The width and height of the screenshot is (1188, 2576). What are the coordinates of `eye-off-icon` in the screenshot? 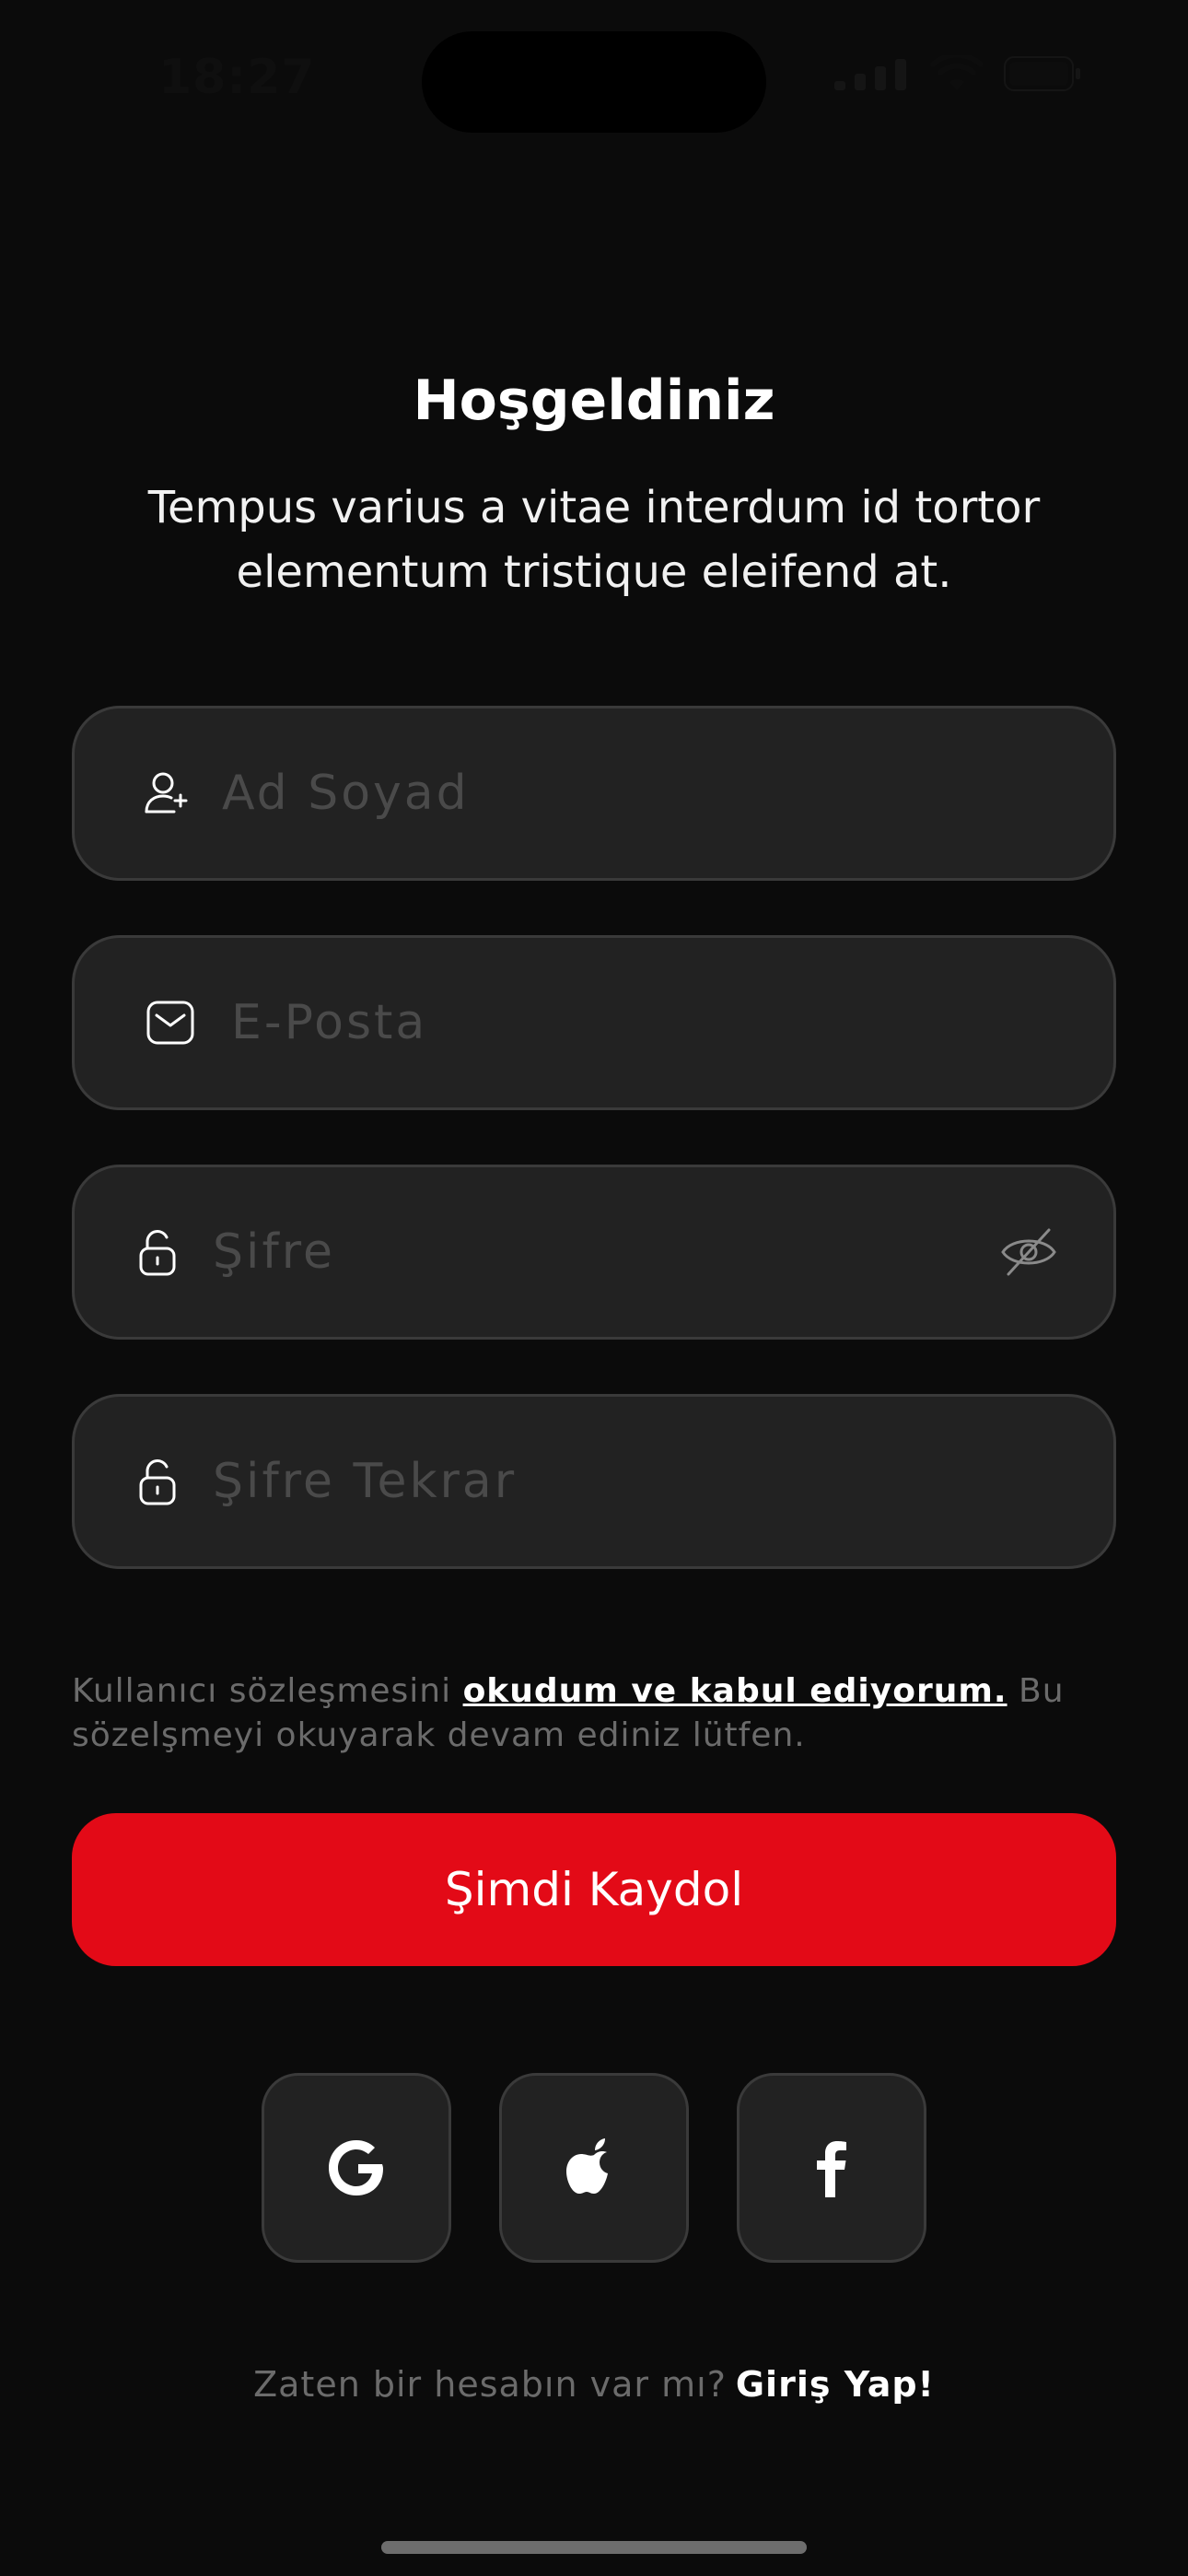 It's located at (1028, 1253).